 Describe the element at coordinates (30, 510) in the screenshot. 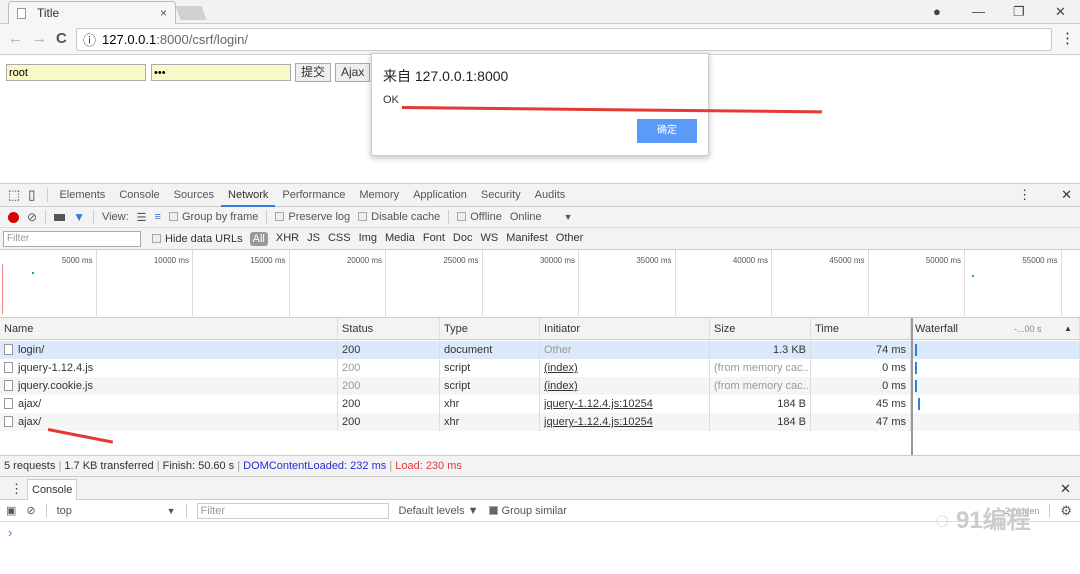

I see `clear-console-icon: ⊘` at that location.